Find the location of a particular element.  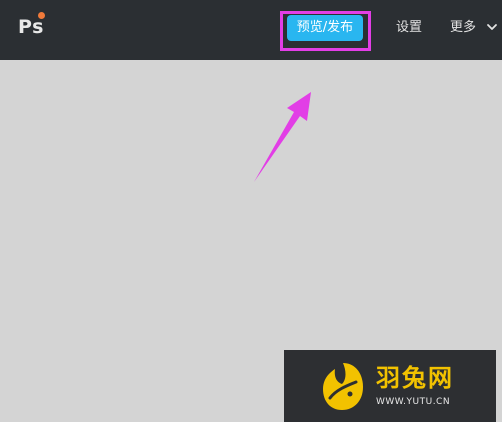

watermark-title: 羽兔网 is located at coordinates (415, 378).